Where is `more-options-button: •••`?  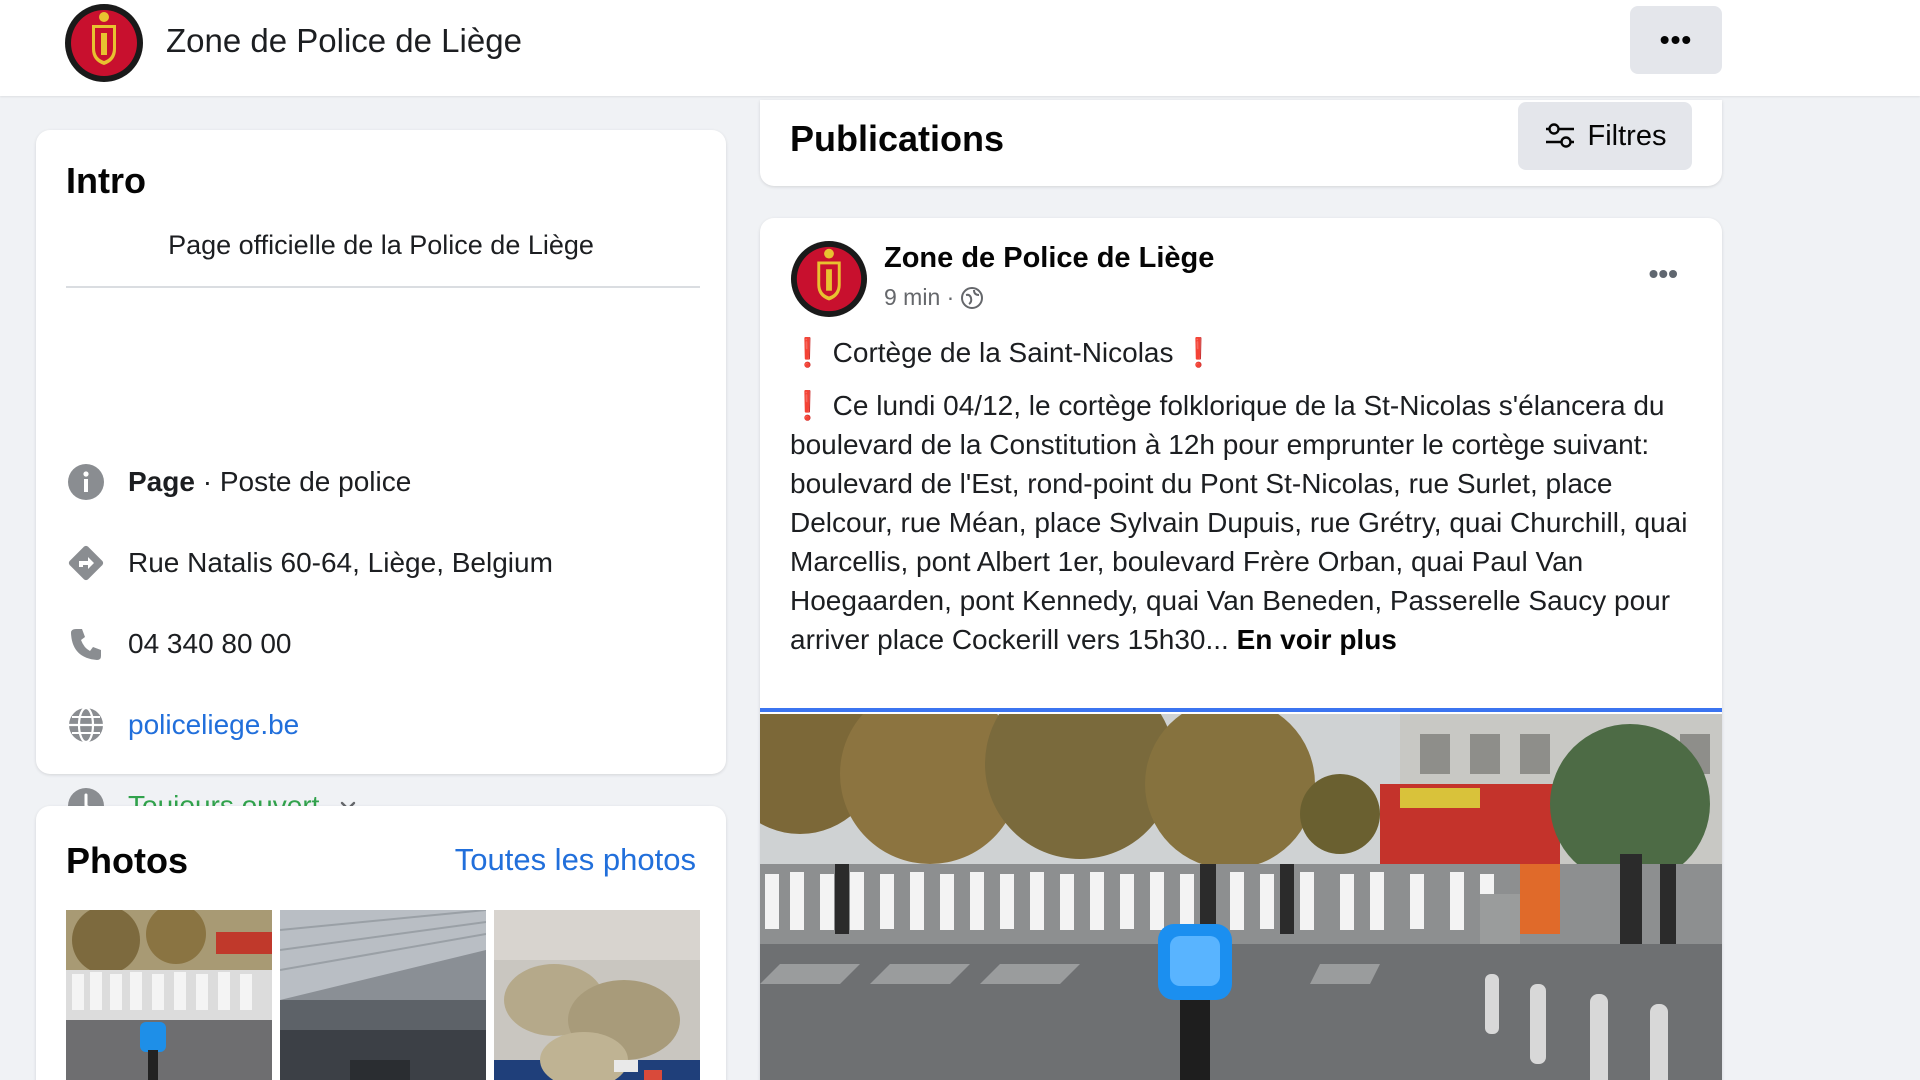 more-options-button: ••• is located at coordinates (1676, 40).